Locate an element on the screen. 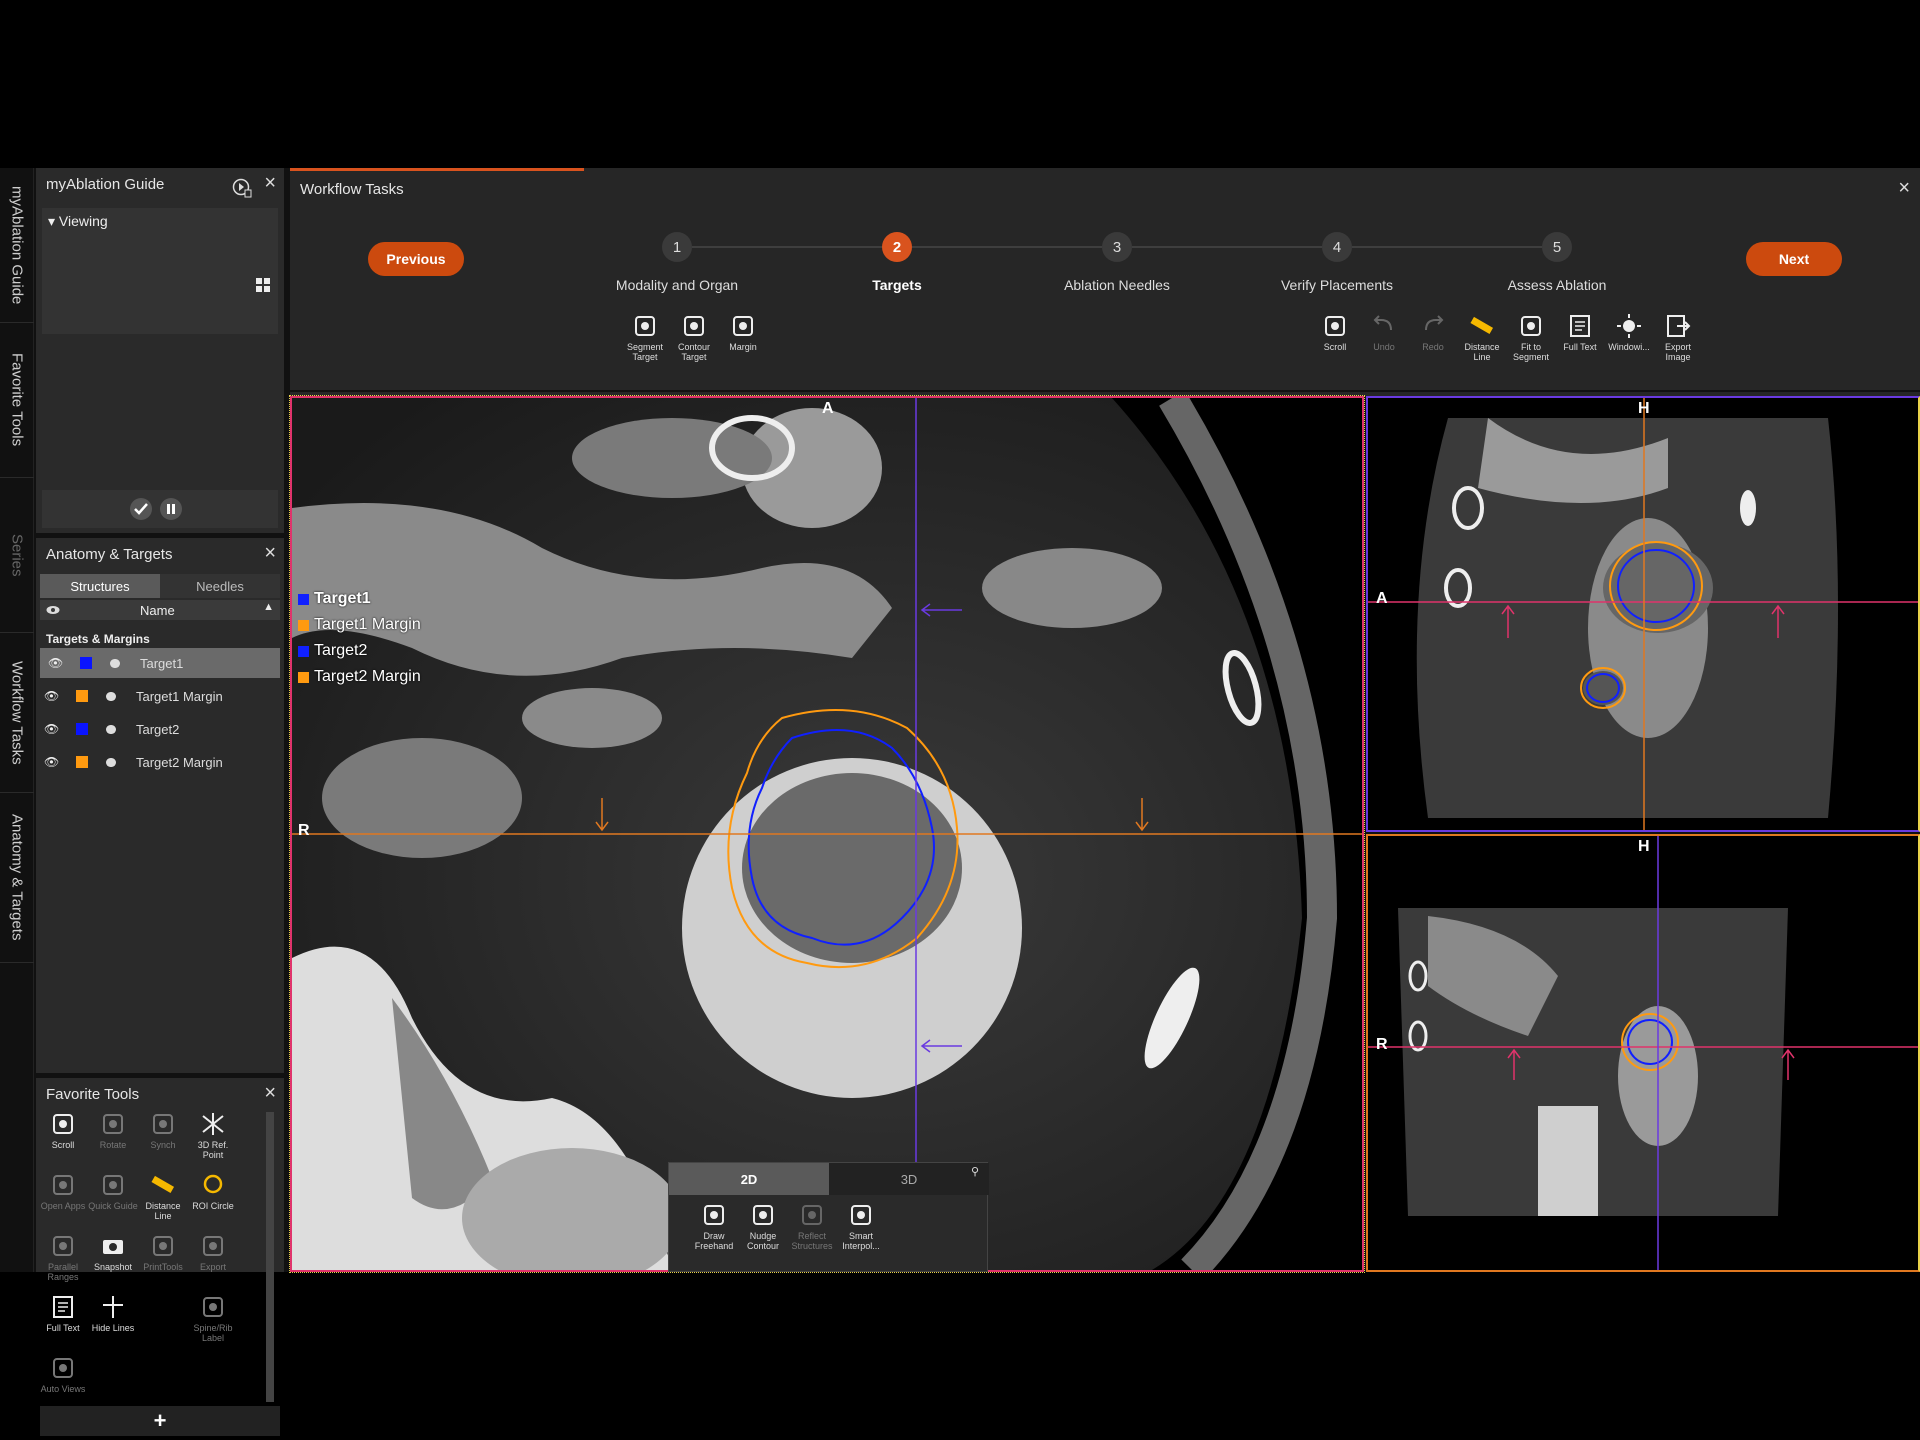 This screenshot has width=1920, height=1440. structure-row: 👁 Target2 Margin is located at coordinates (160, 762).